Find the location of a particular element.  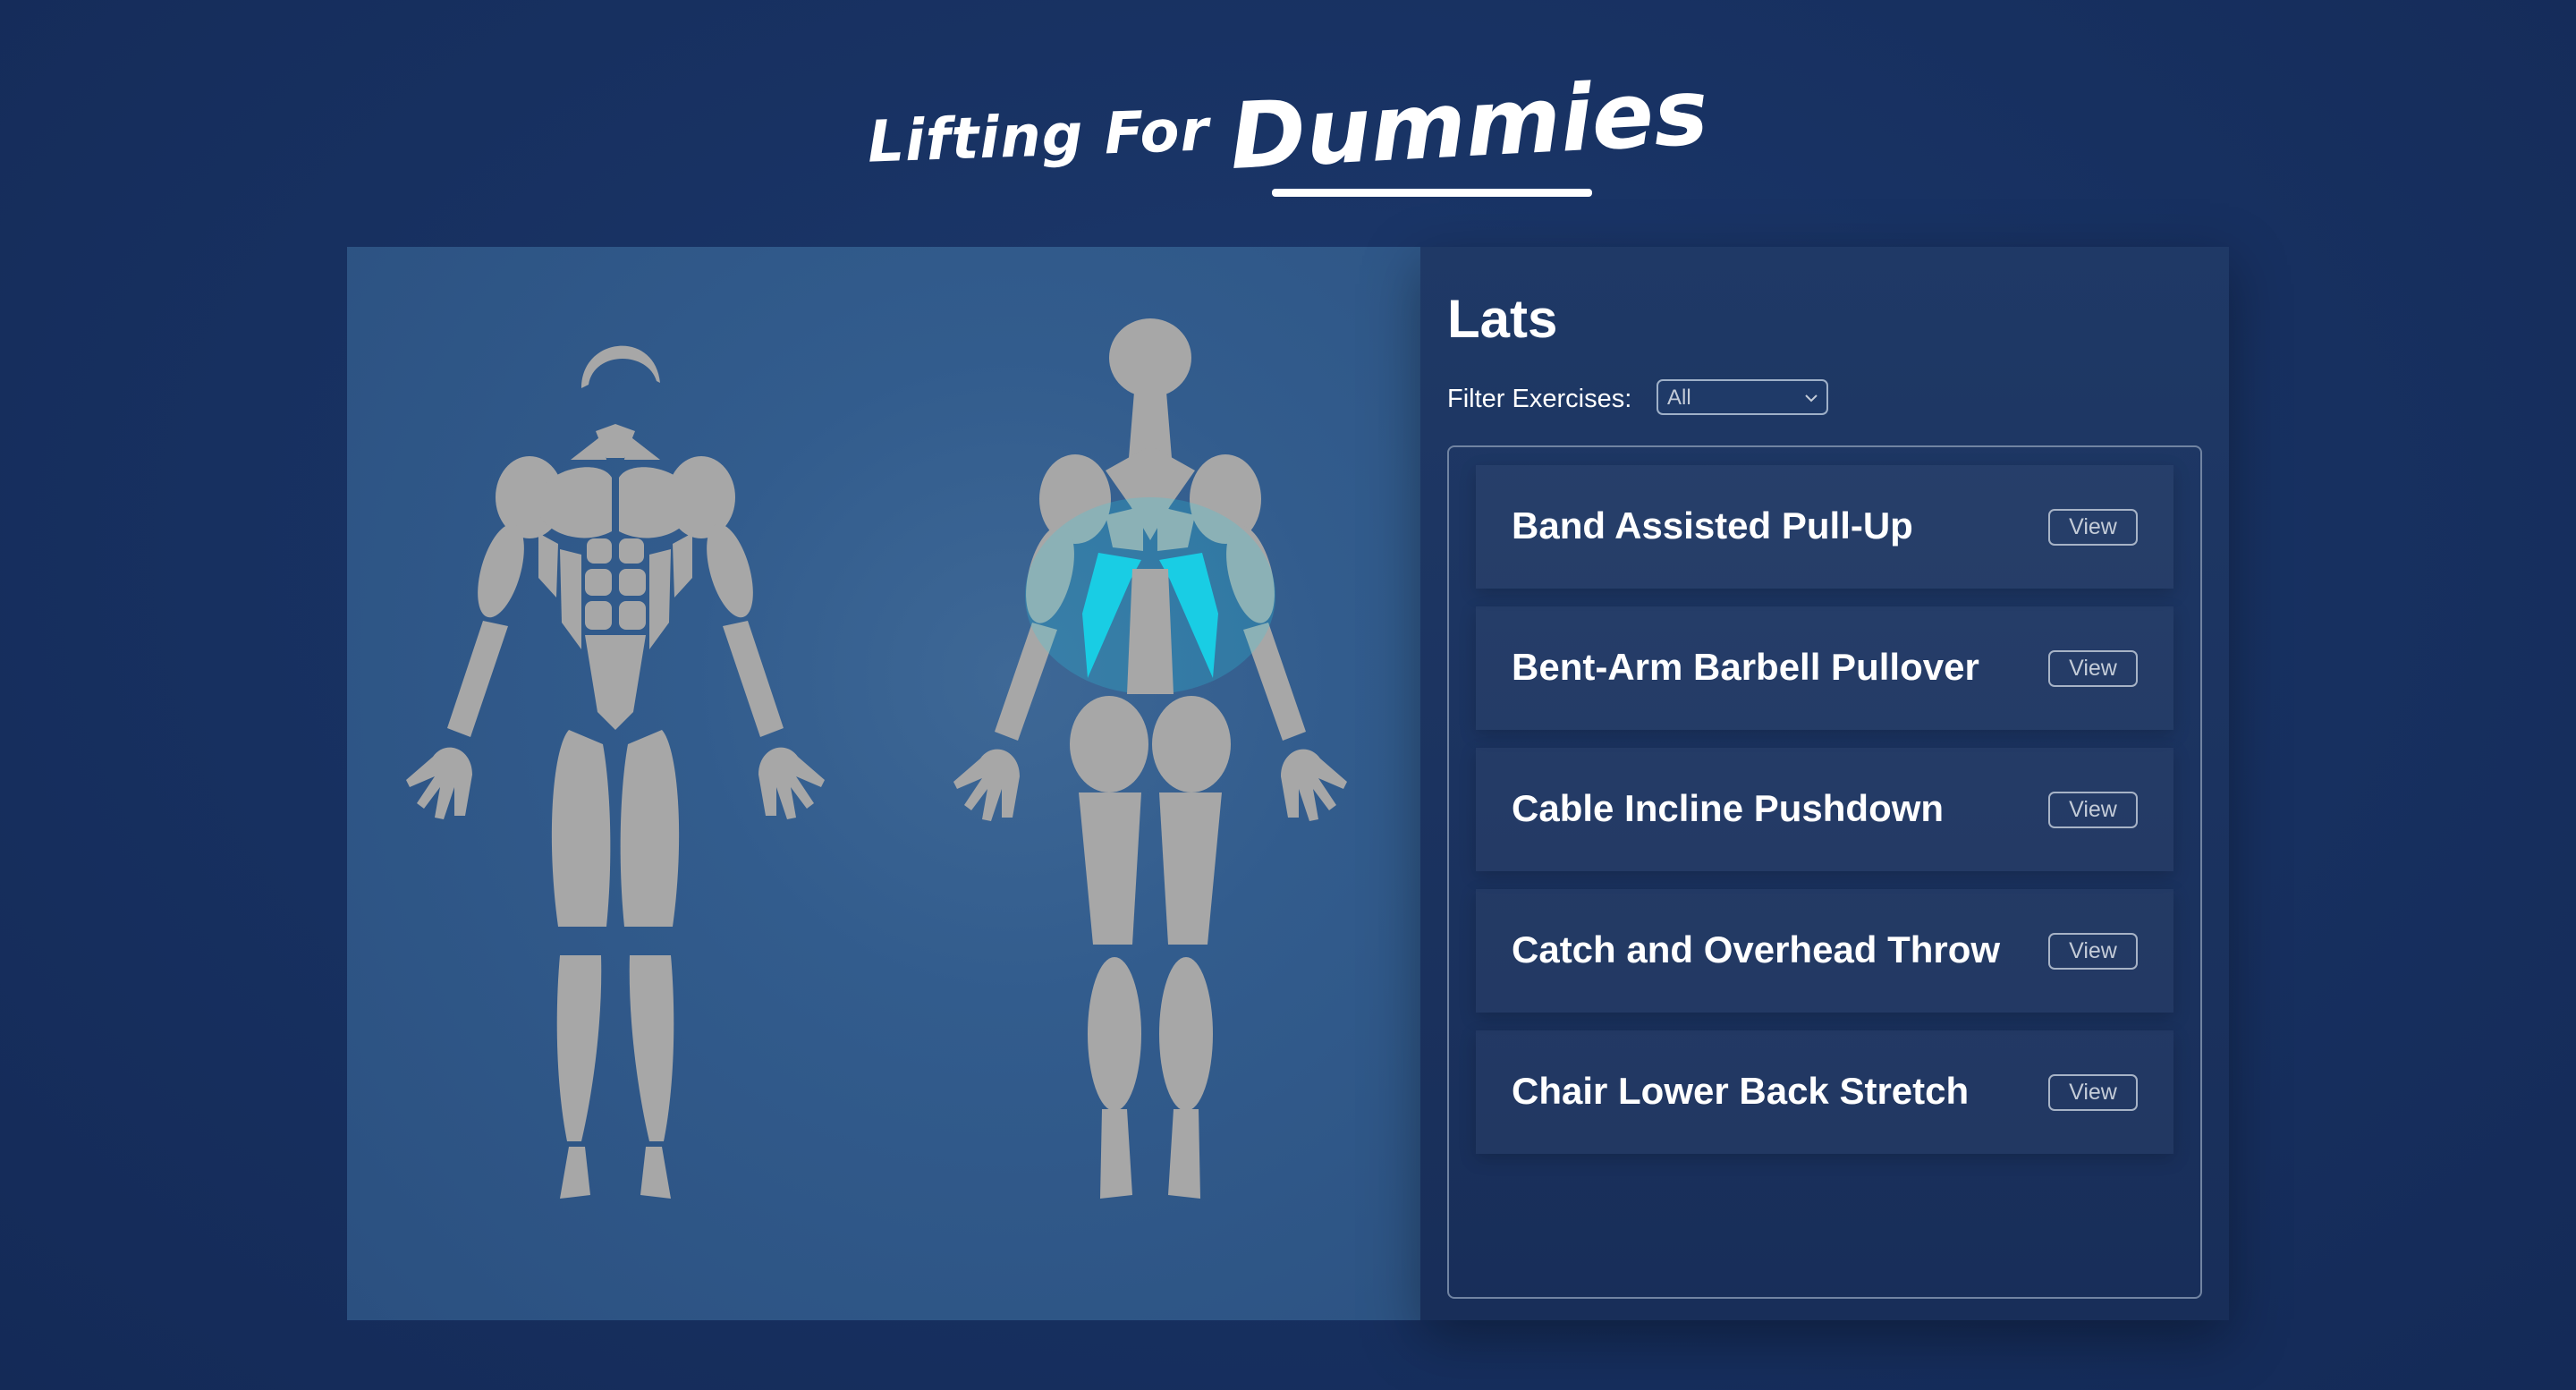

exercise-name: Catch and Overhead Throw is located at coordinates (1756, 949).